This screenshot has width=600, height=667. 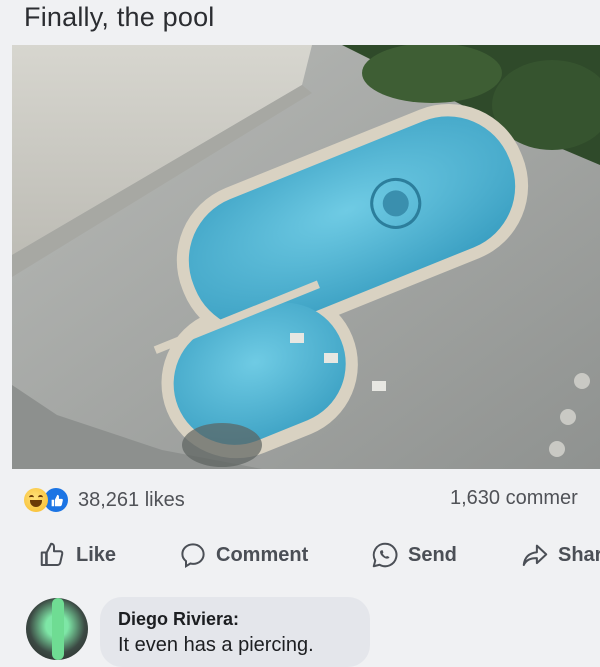 I want to click on send-label: Send, so click(x=432, y=554).